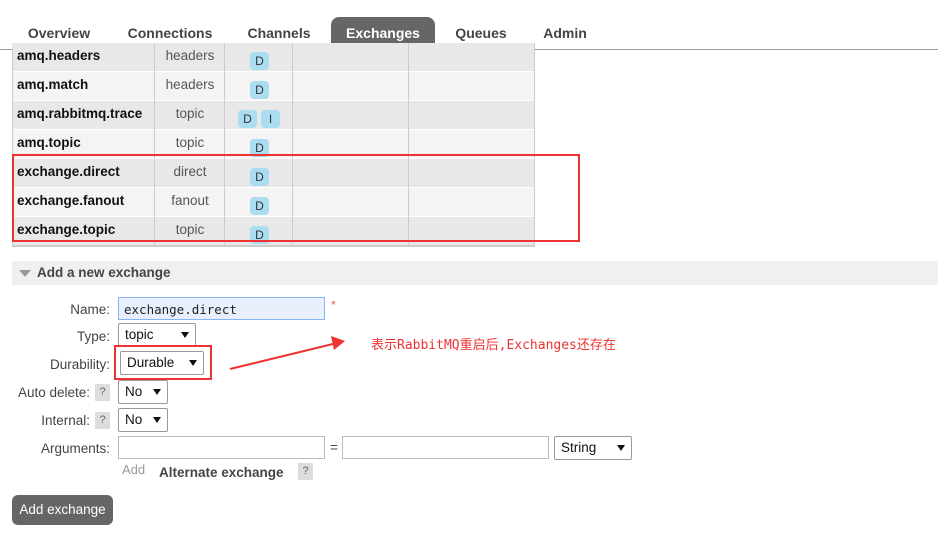 Image resolution: width=938 pixels, height=535 pixels. Describe the element at coordinates (493, 345) in the screenshot. I see `annotation-note: 表示RabbitMQ重启后,Exchanges还存在` at that location.